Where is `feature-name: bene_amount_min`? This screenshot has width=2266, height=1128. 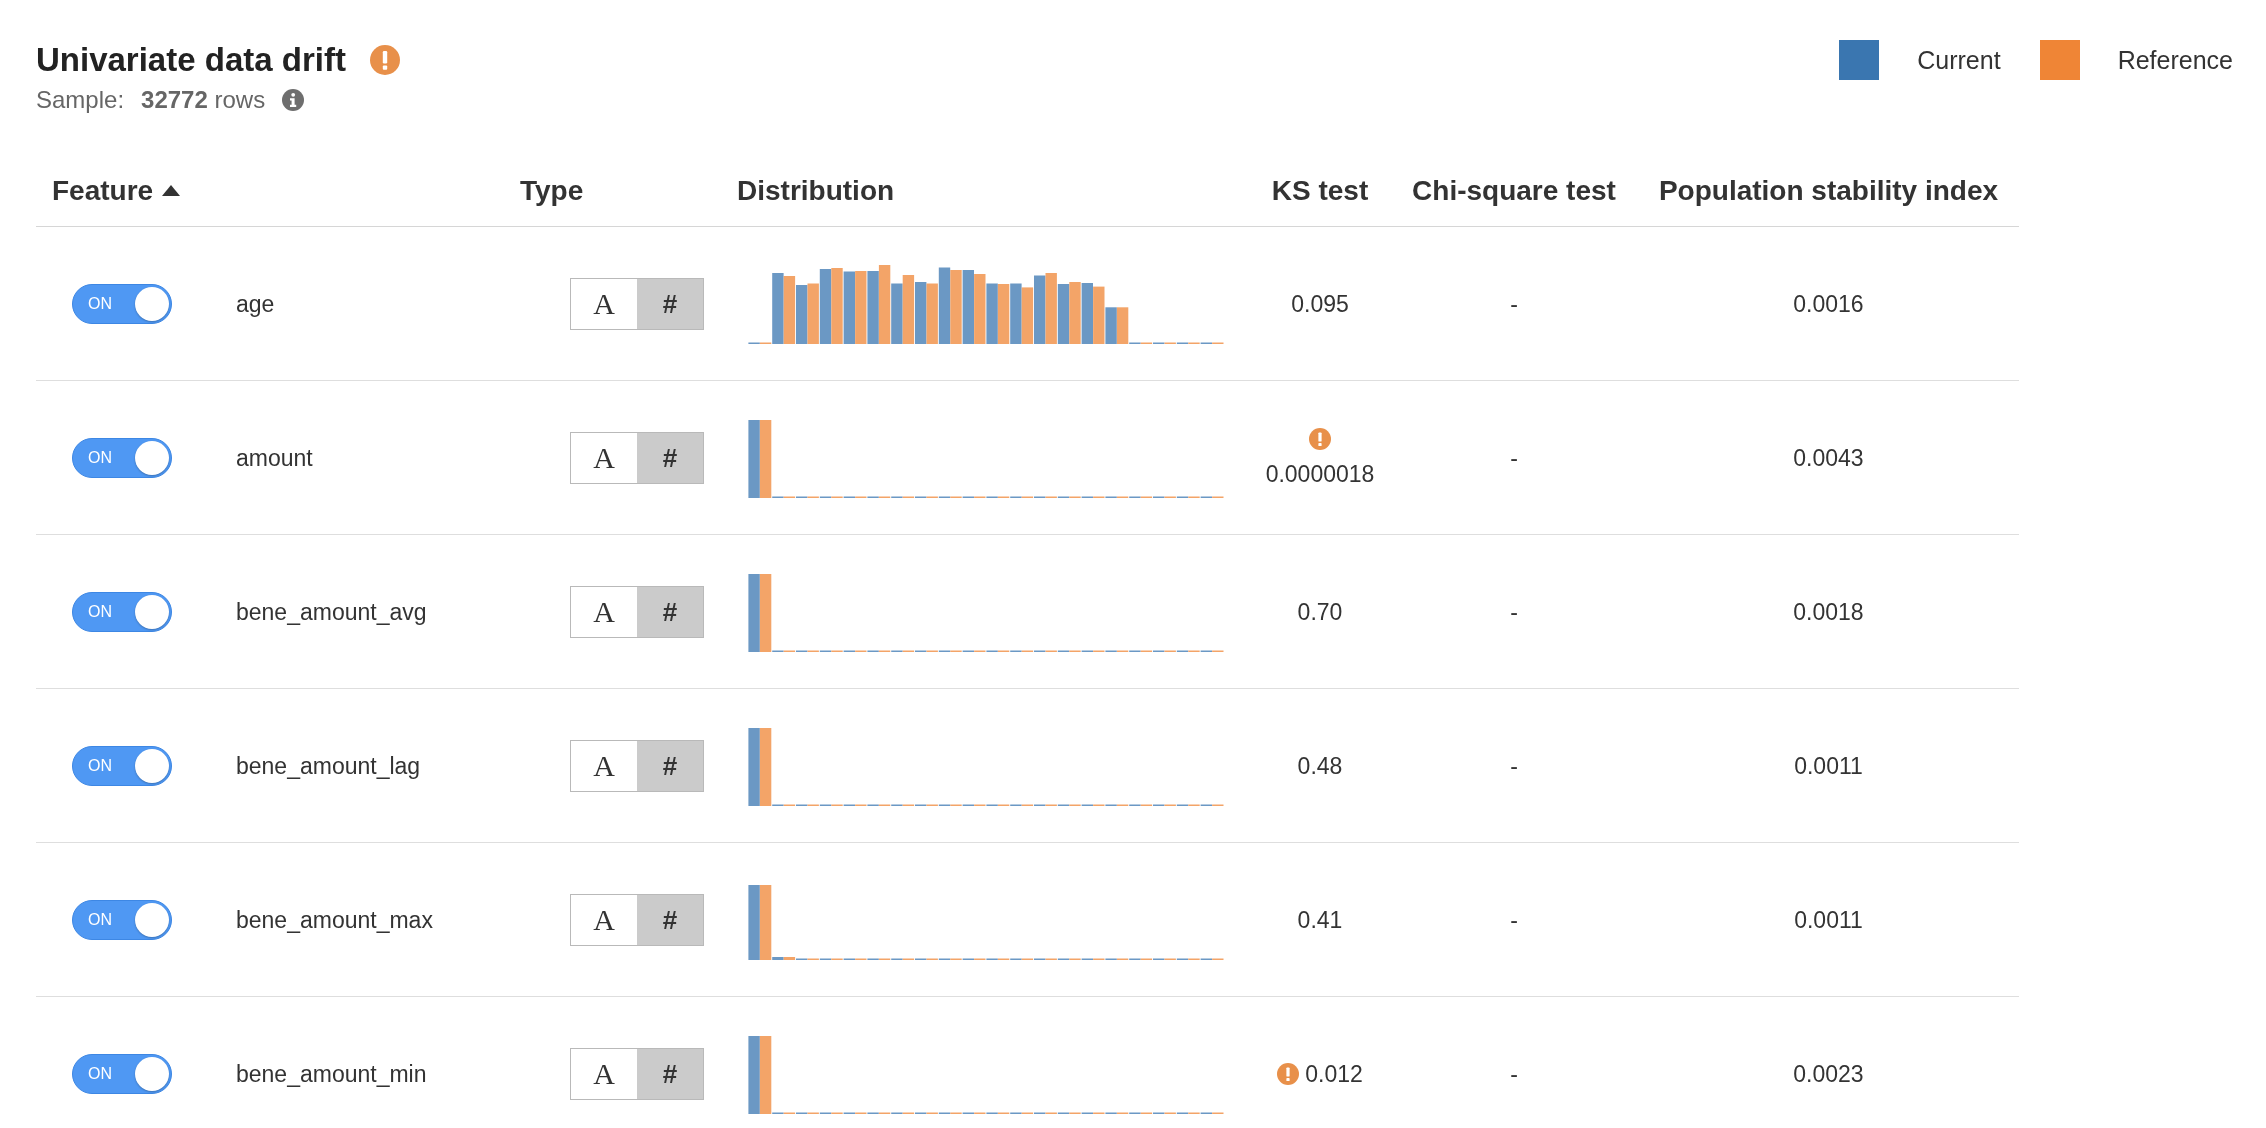 feature-name: bene_amount_min is located at coordinates (331, 1073).